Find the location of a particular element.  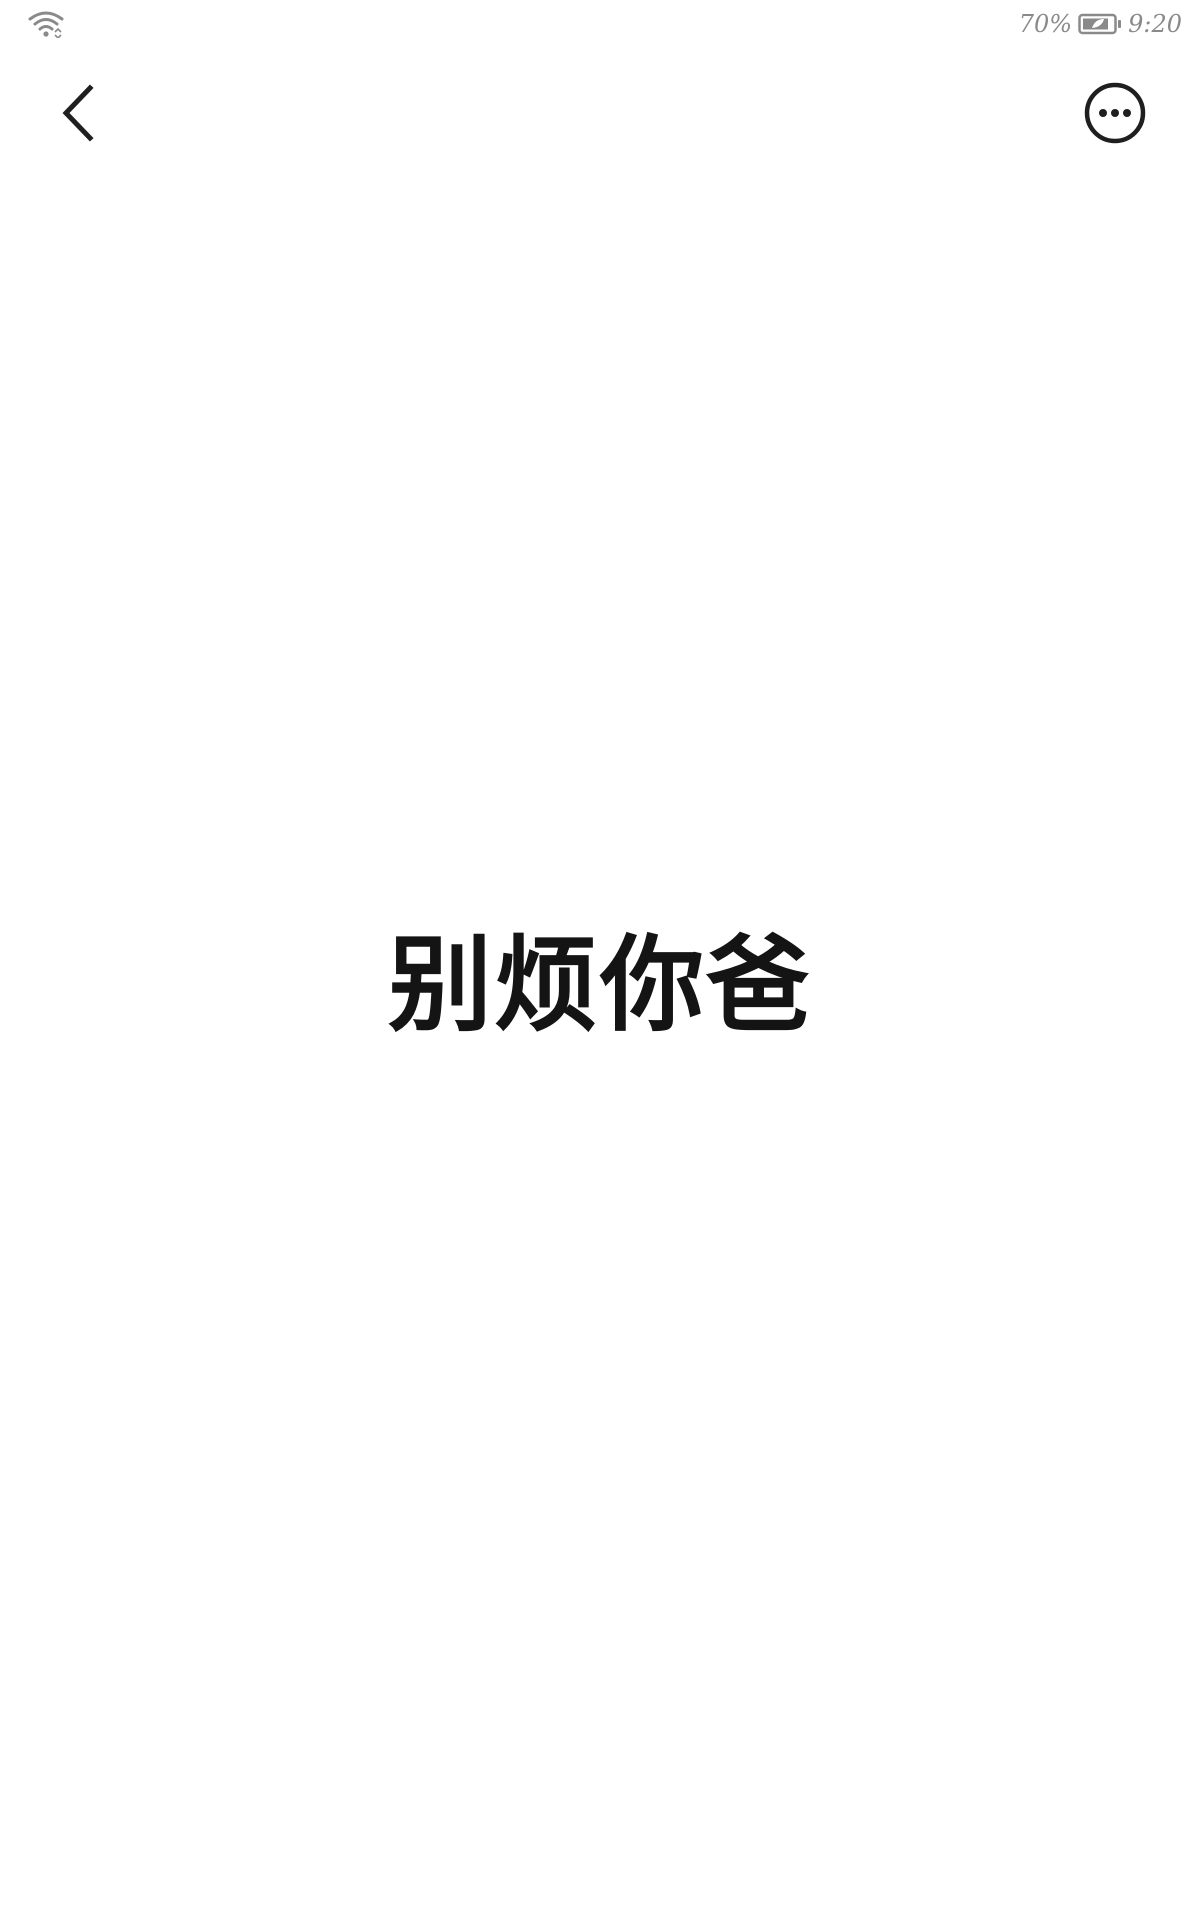

wifi-icon is located at coordinates (46, 25).